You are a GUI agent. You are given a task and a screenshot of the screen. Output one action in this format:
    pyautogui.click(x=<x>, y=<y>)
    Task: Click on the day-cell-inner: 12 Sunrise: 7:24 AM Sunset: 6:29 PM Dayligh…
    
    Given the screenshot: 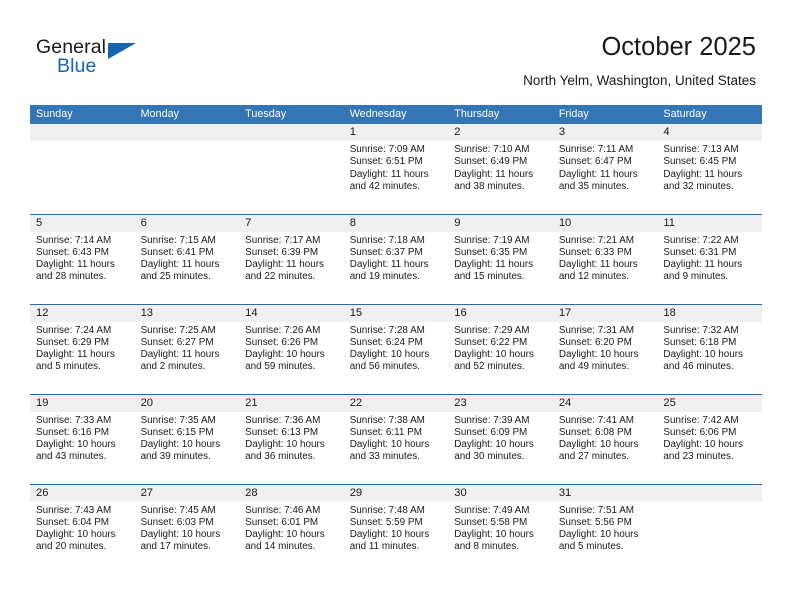 What is the action you would take?
    pyautogui.click(x=82, y=349)
    